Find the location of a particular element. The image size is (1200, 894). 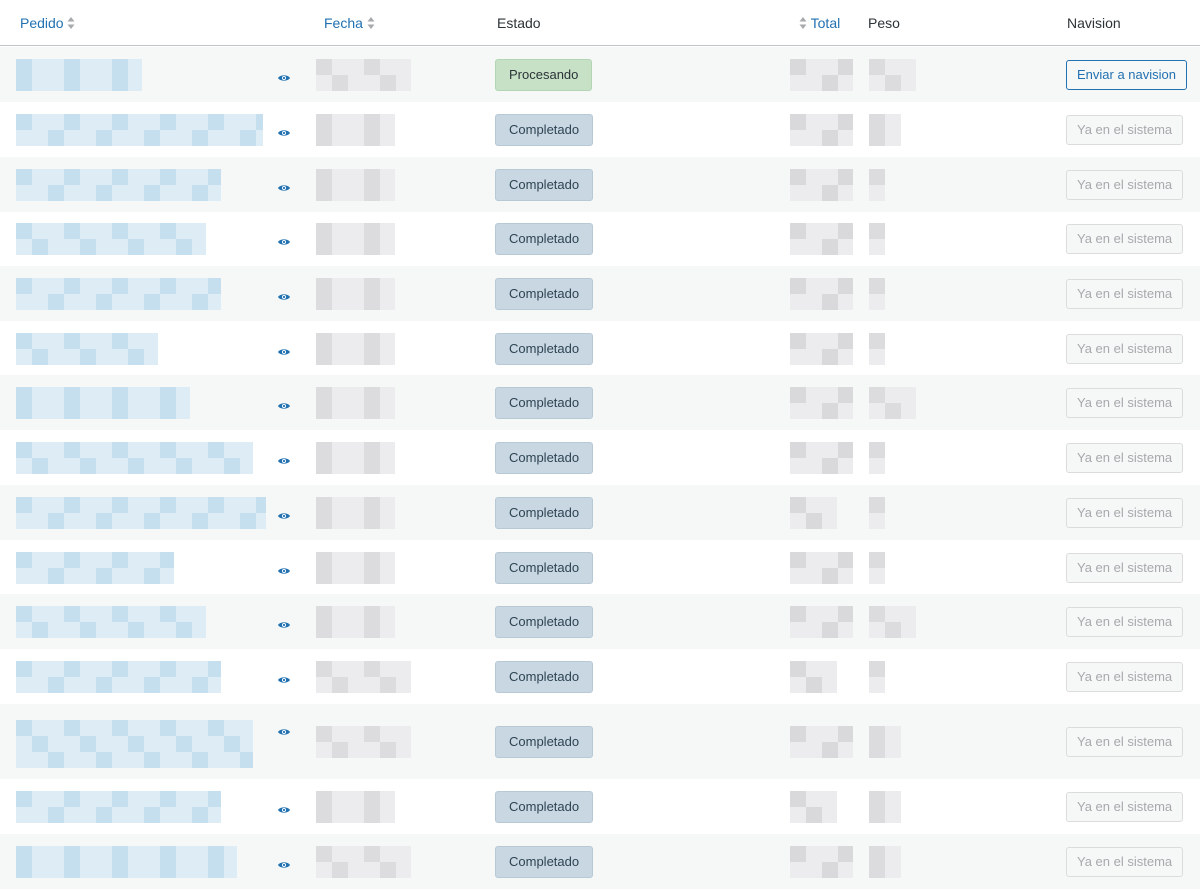

table-row: Procesando Enviar a navision is located at coordinates (600, 74).